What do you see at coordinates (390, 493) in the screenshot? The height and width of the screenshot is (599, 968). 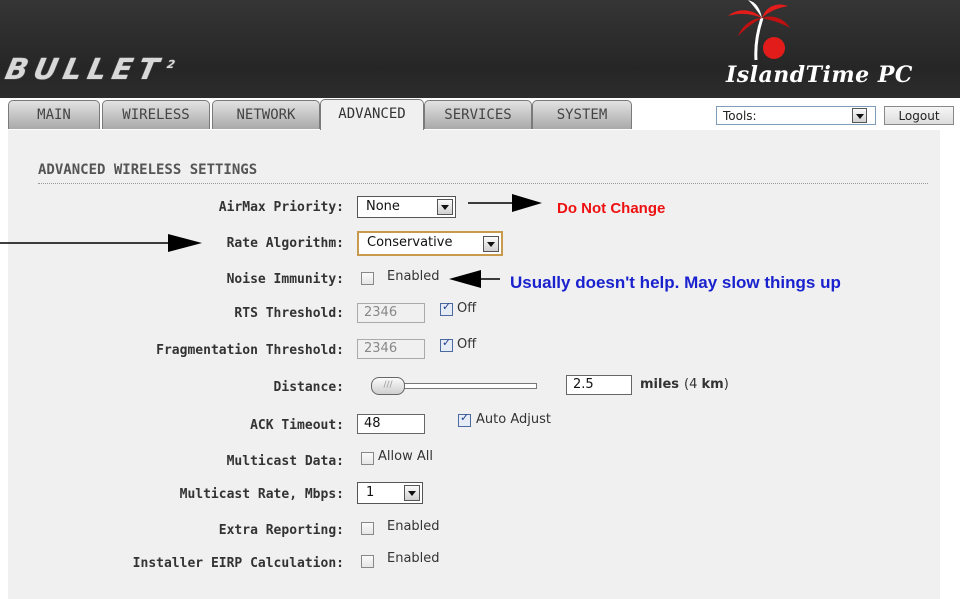 I see `multicast-rate-select: 1` at bounding box center [390, 493].